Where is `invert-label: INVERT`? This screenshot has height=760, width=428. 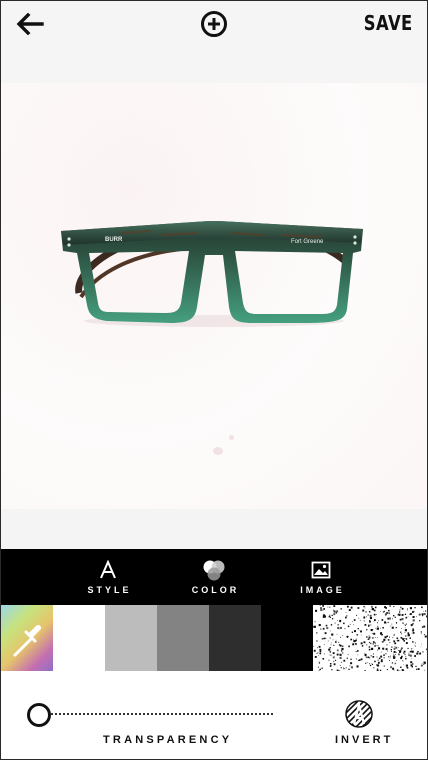
invert-label: INVERT is located at coordinates (364, 740).